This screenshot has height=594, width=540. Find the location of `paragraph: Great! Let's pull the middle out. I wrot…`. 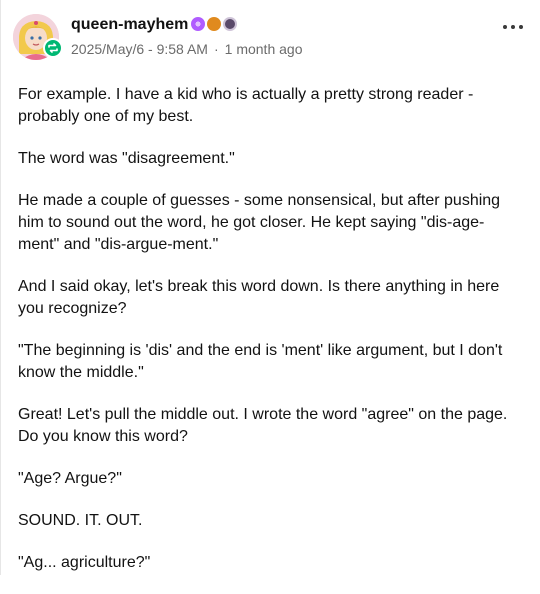

paragraph: Great! Let's pull the middle out. I wrot… is located at coordinates (263, 425).